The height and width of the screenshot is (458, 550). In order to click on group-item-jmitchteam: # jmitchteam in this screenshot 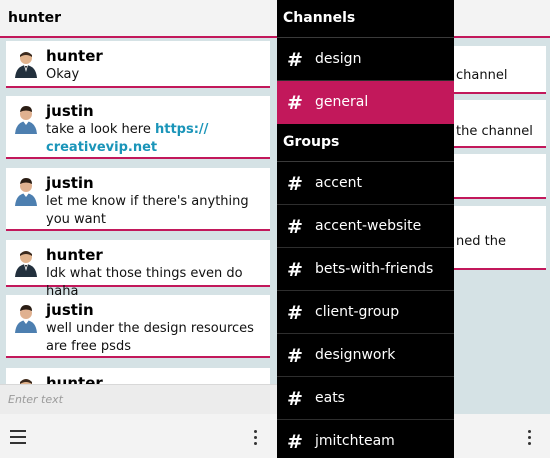, I will do `click(365, 439)`.